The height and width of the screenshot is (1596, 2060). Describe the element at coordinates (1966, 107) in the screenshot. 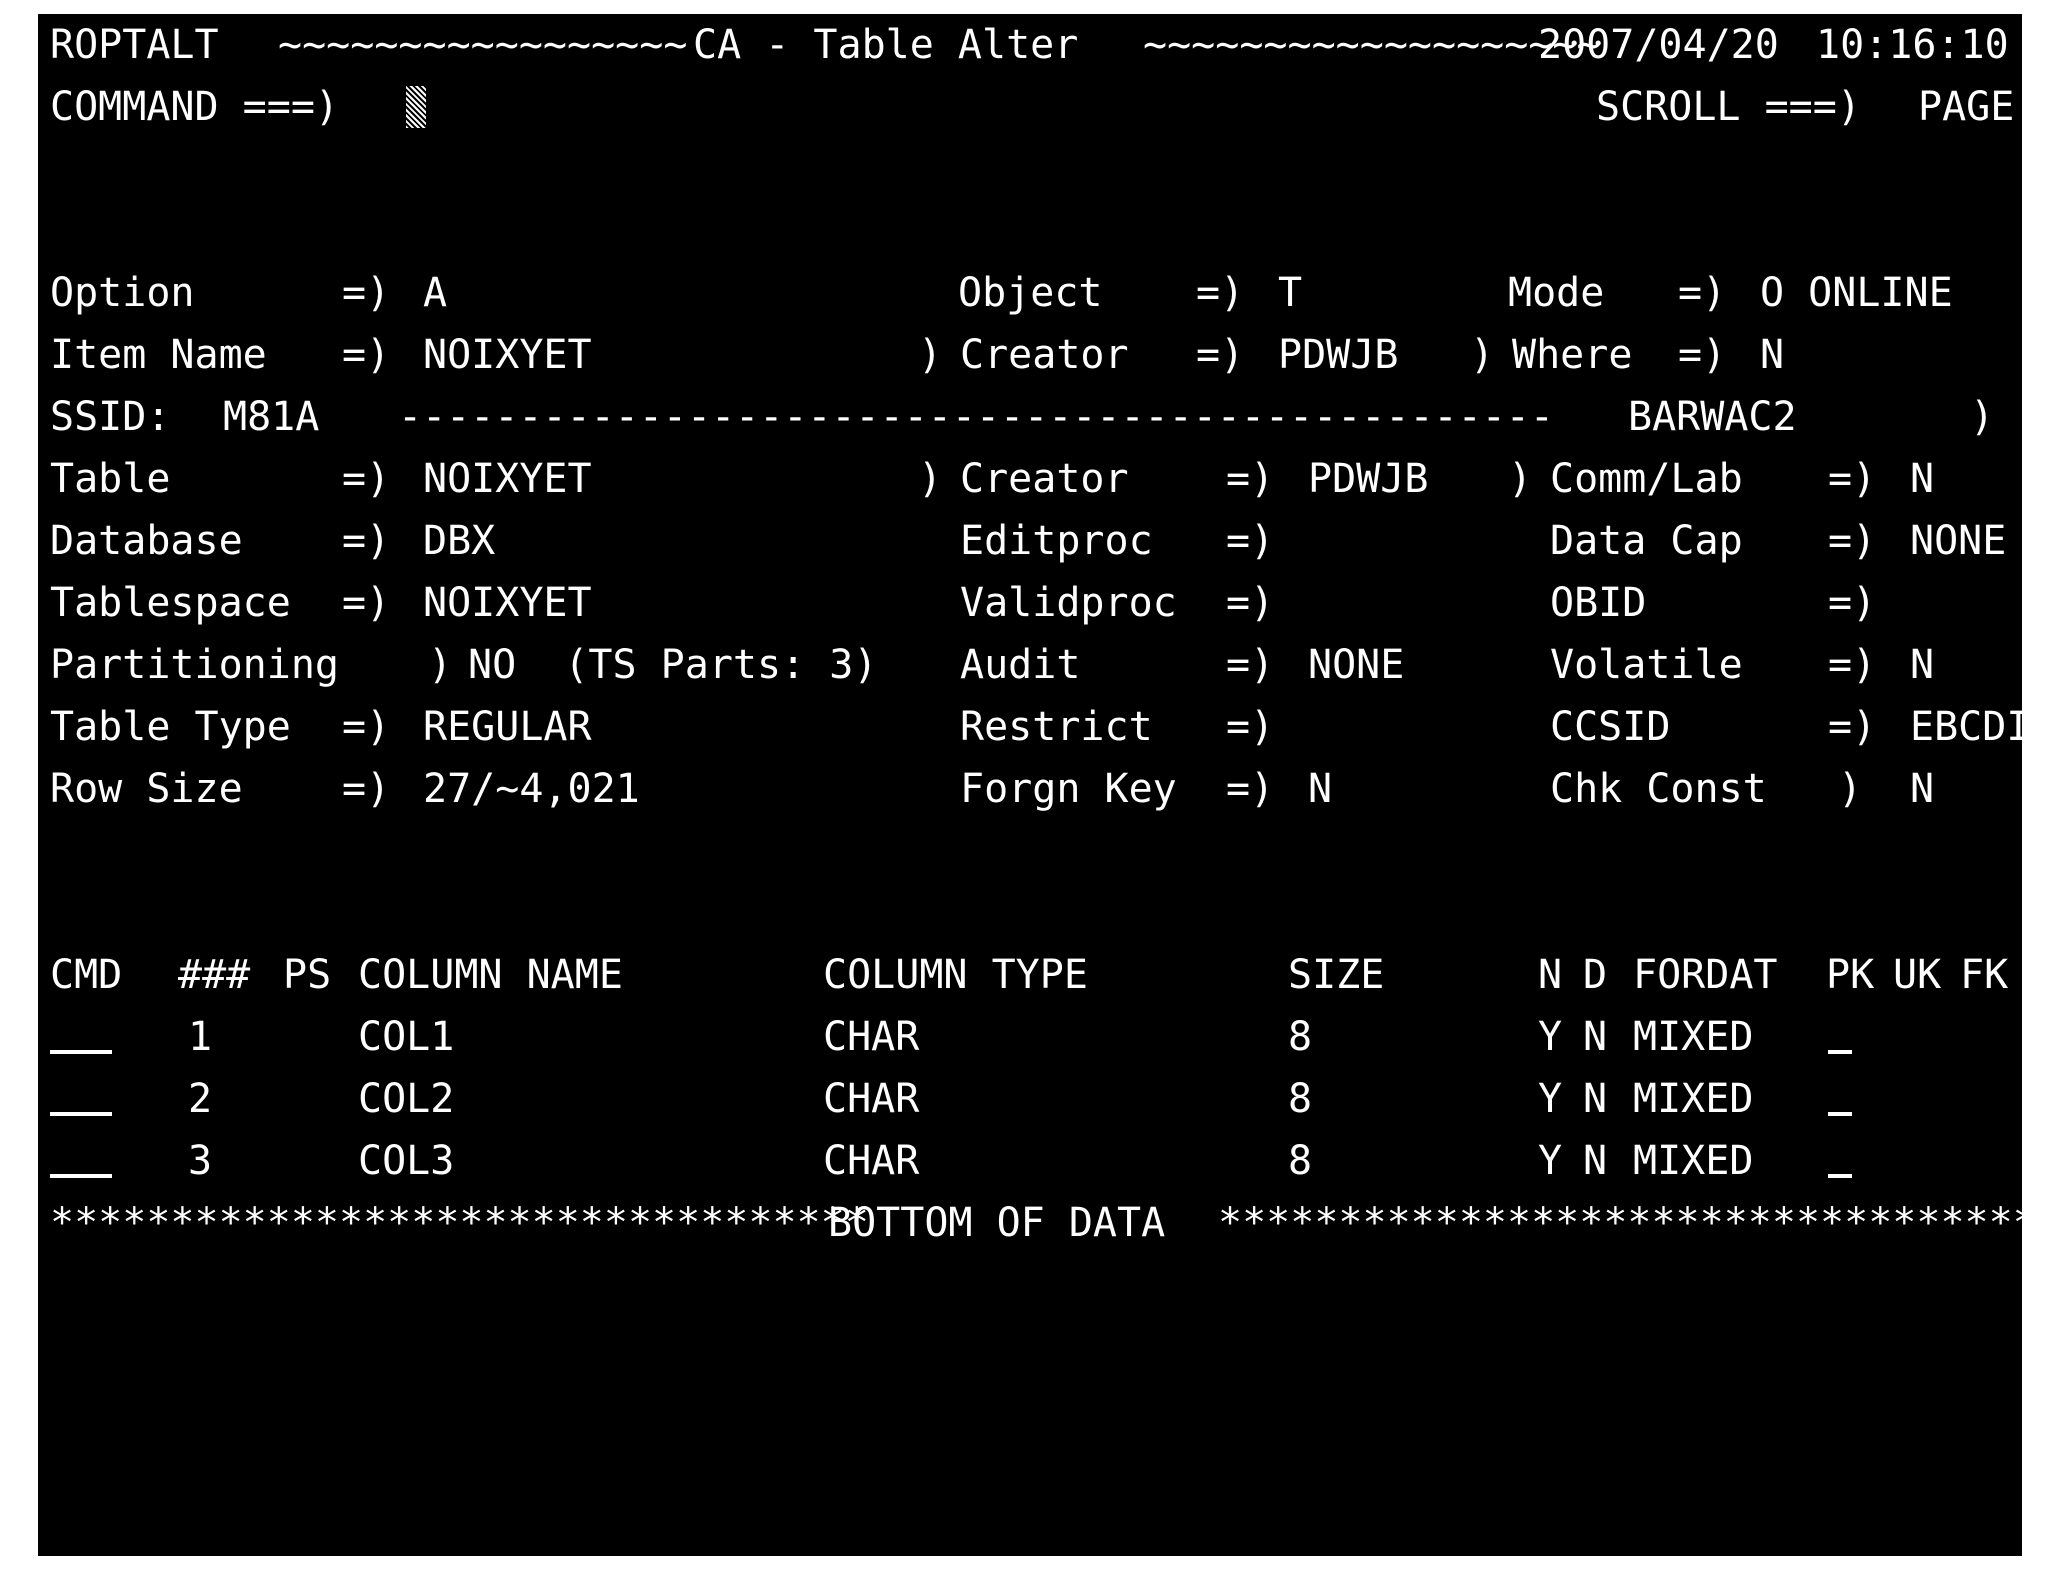

I see `scroll-value: PAGE` at that location.